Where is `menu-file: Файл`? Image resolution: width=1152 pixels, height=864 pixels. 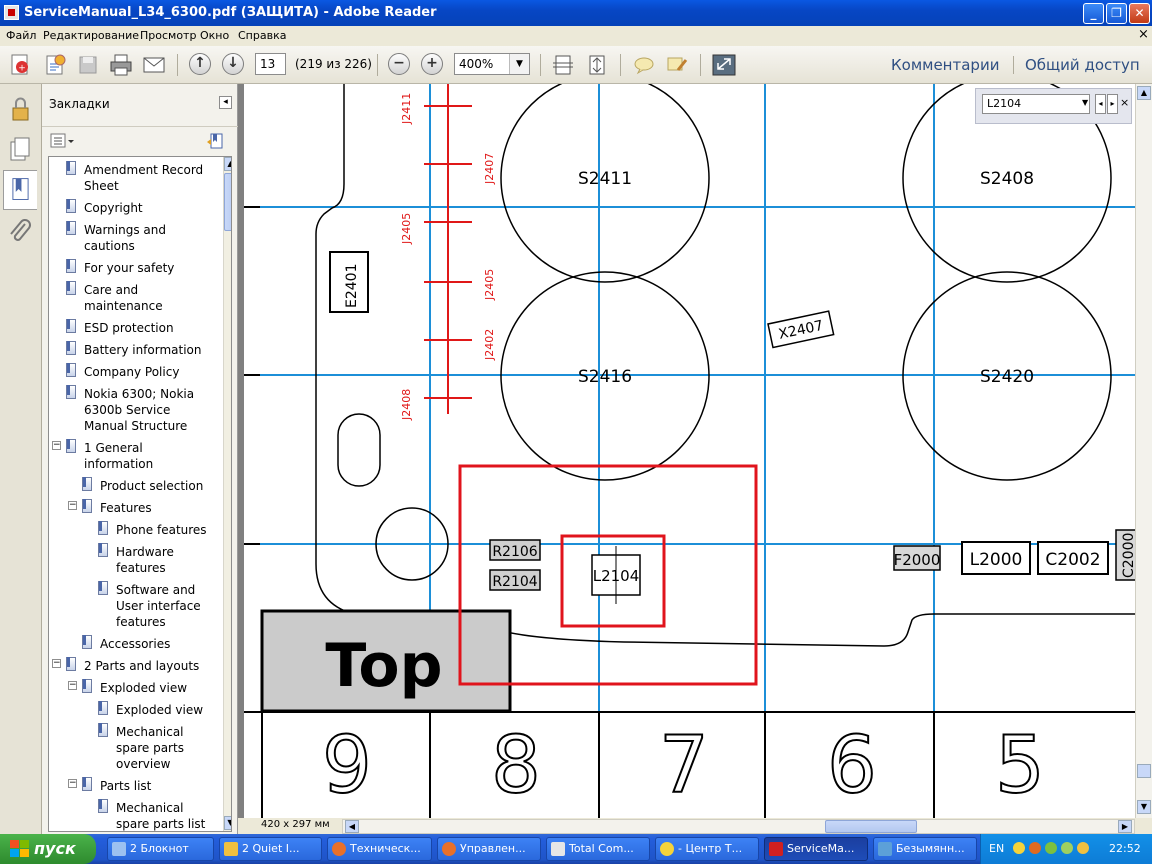 menu-file: Файл is located at coordinates (21, 35).